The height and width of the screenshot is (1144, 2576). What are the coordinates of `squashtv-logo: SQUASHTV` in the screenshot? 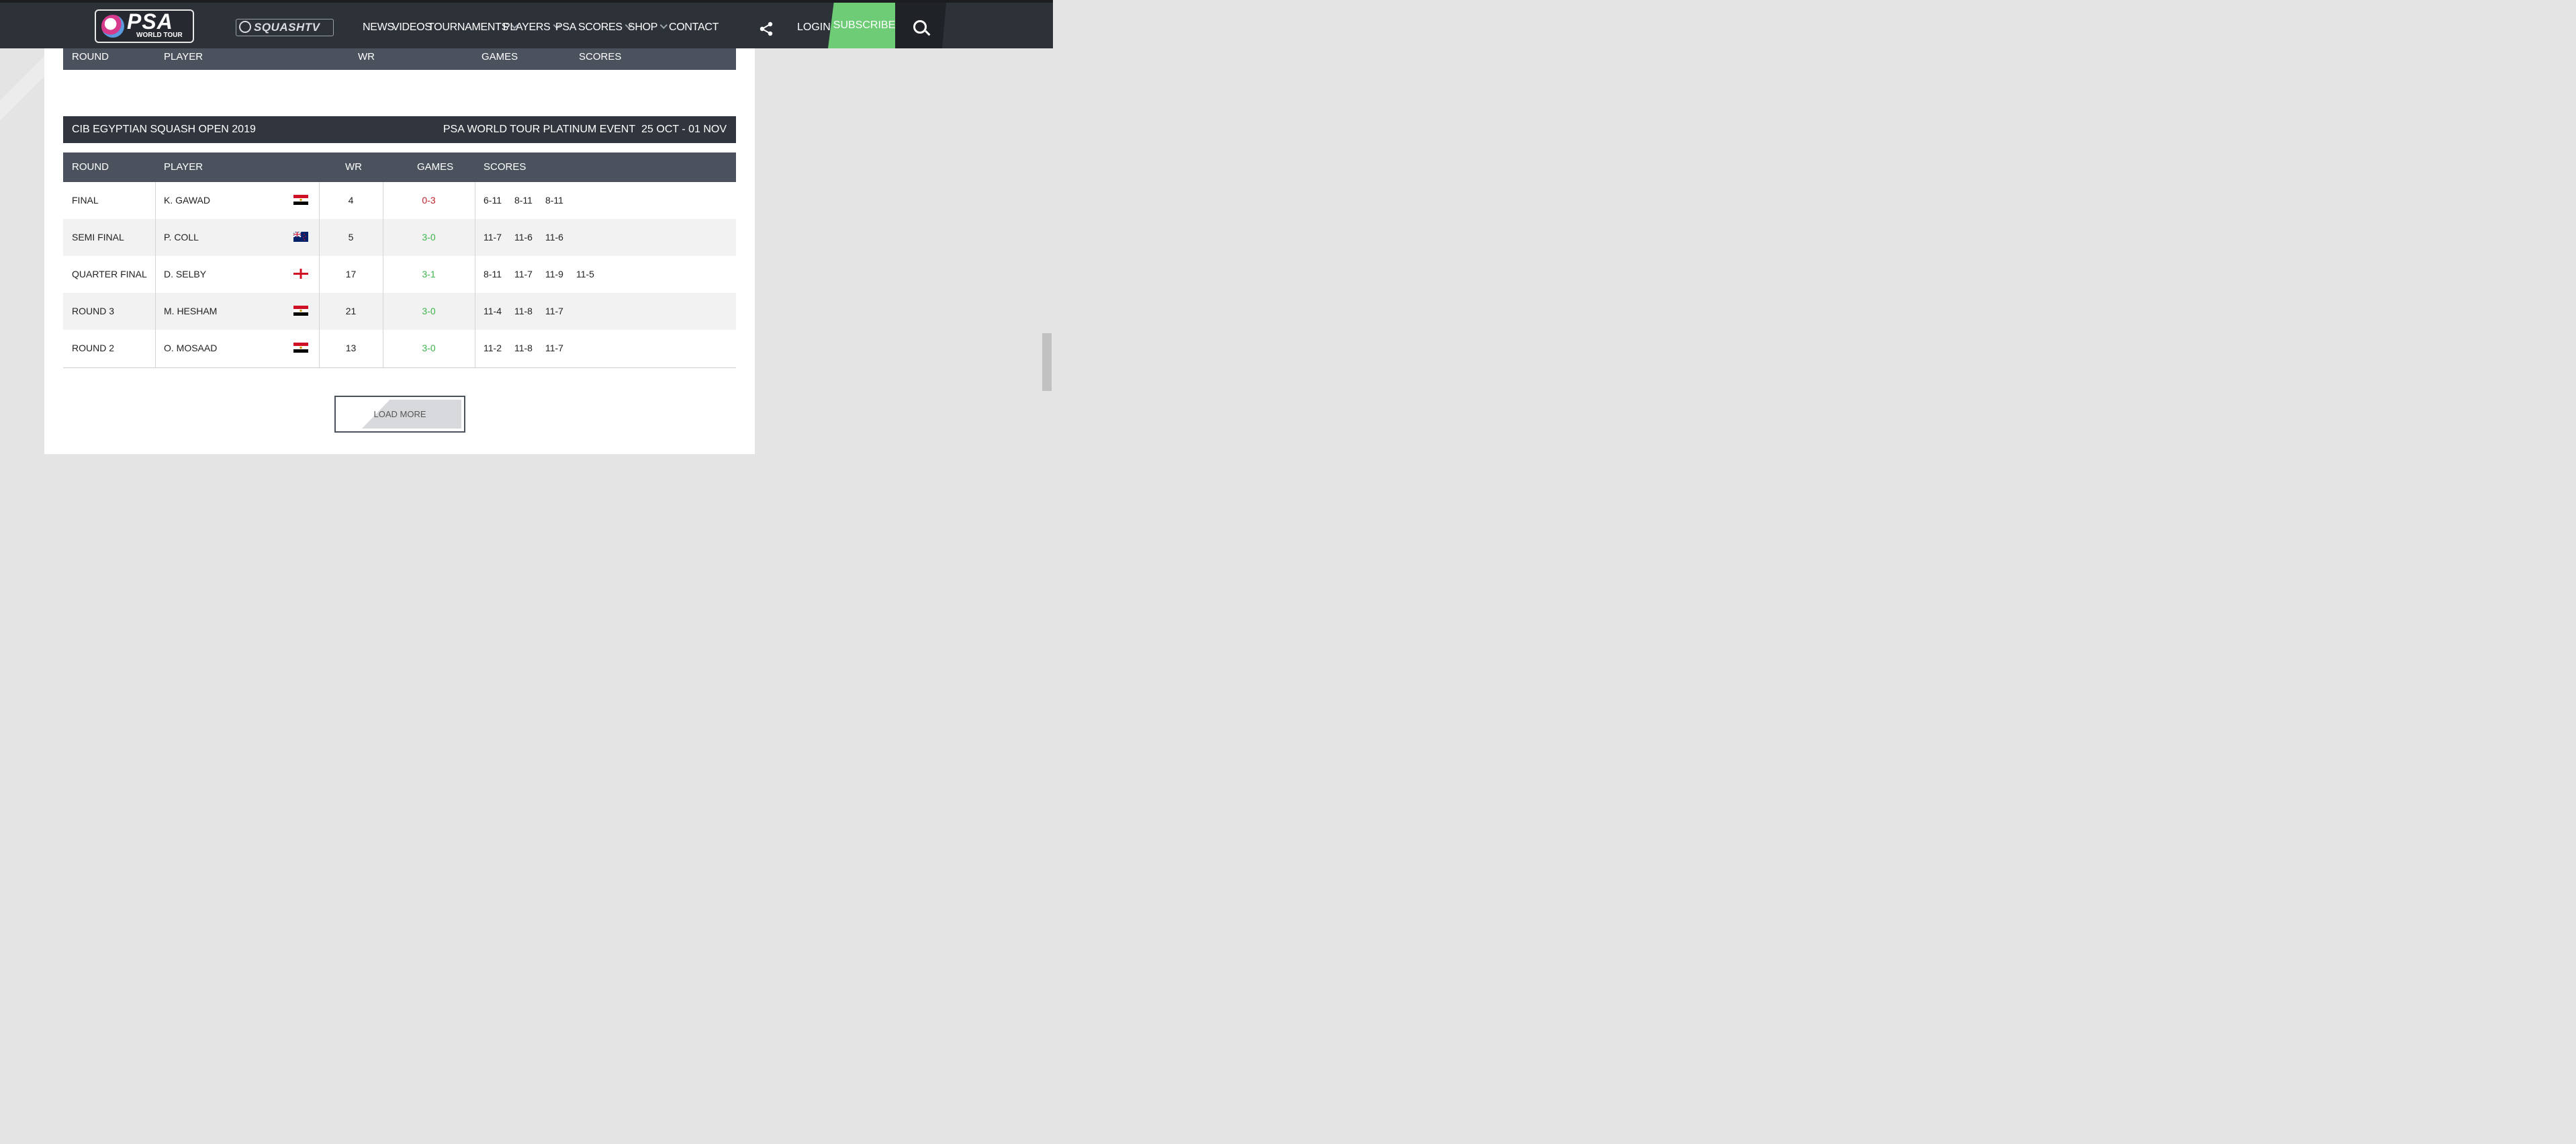 It's located at (285, 27).